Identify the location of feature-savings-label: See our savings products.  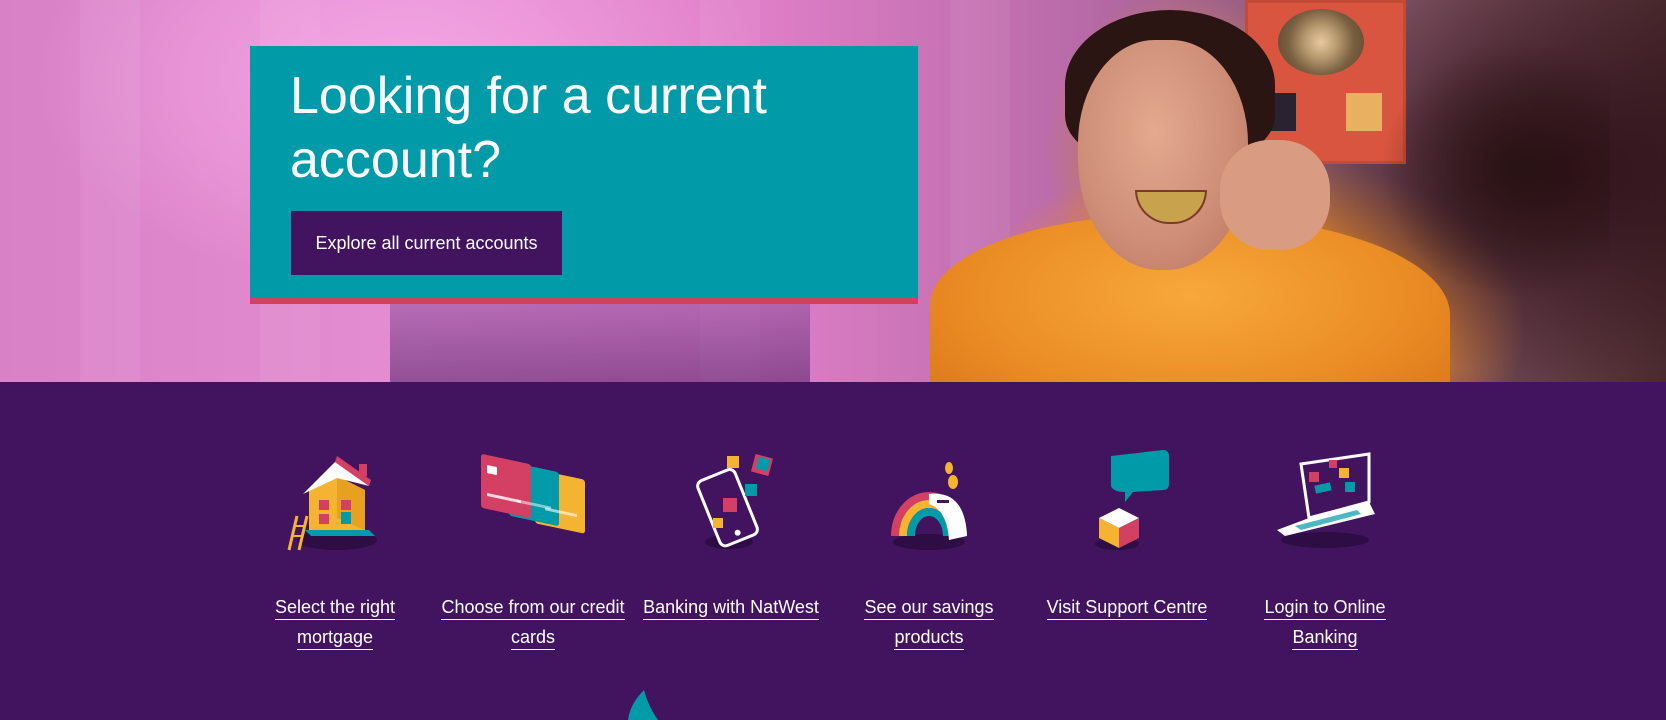
(929, 623).